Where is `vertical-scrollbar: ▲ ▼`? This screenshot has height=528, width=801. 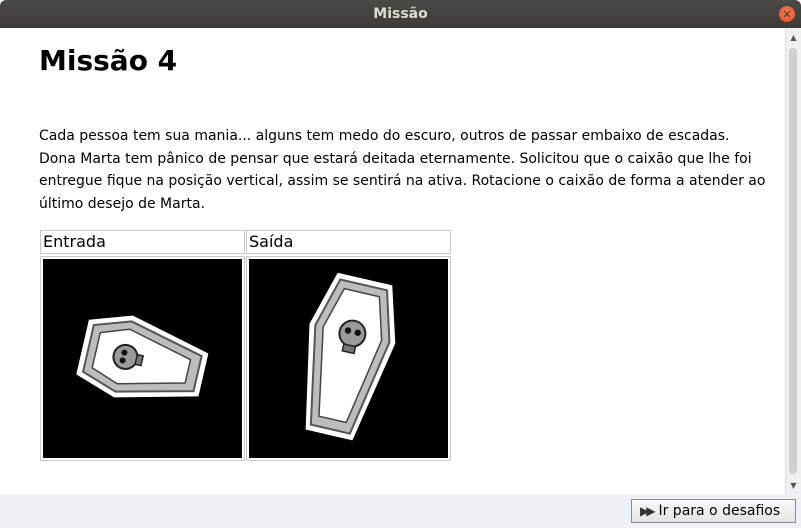 vertical-scrollbar: ▲ ▼ is located at coordinates (793, 261).